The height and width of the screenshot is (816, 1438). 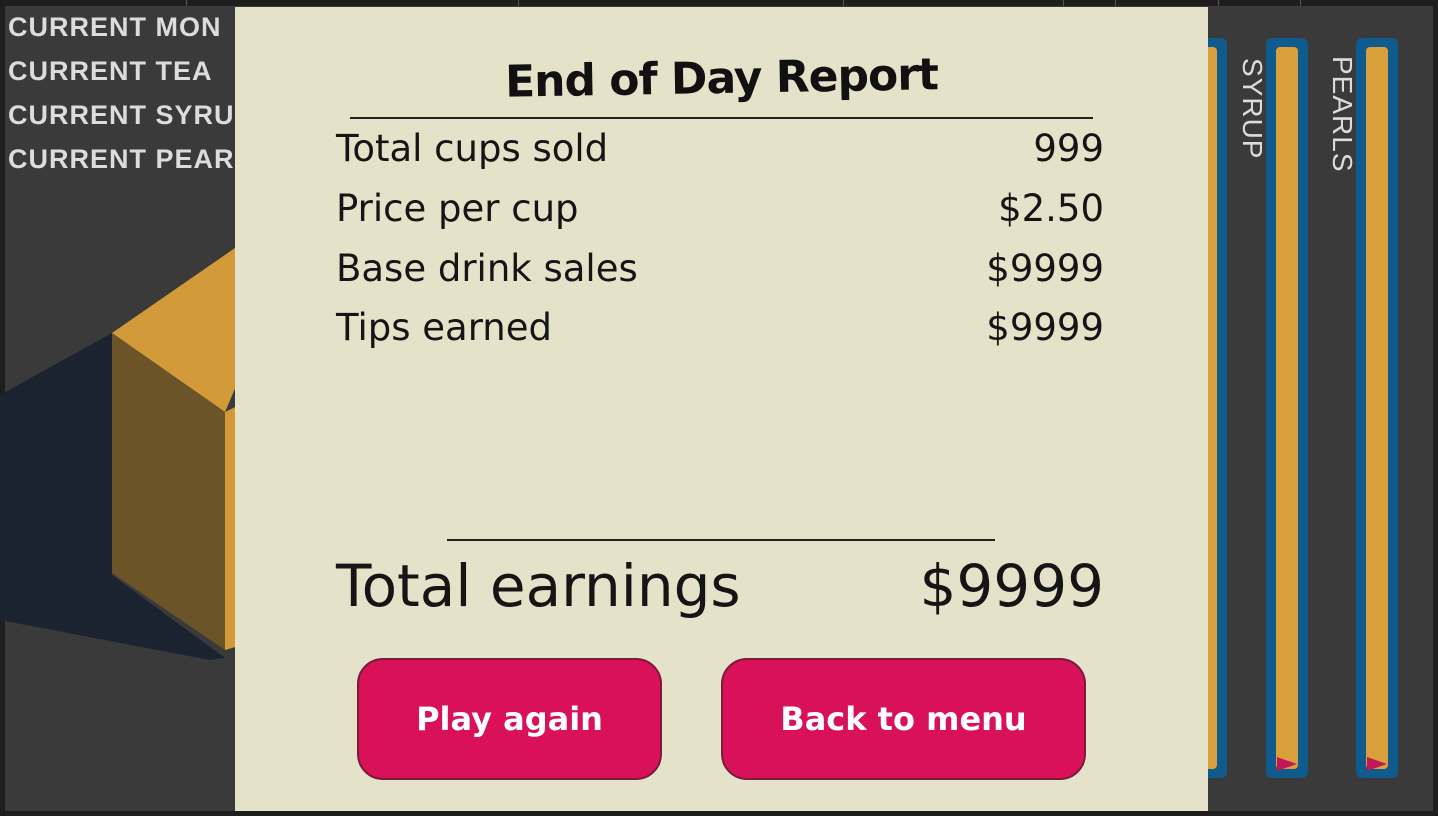 I want to click on syrup-label: SYRUP, so click(x=1252, y=109).